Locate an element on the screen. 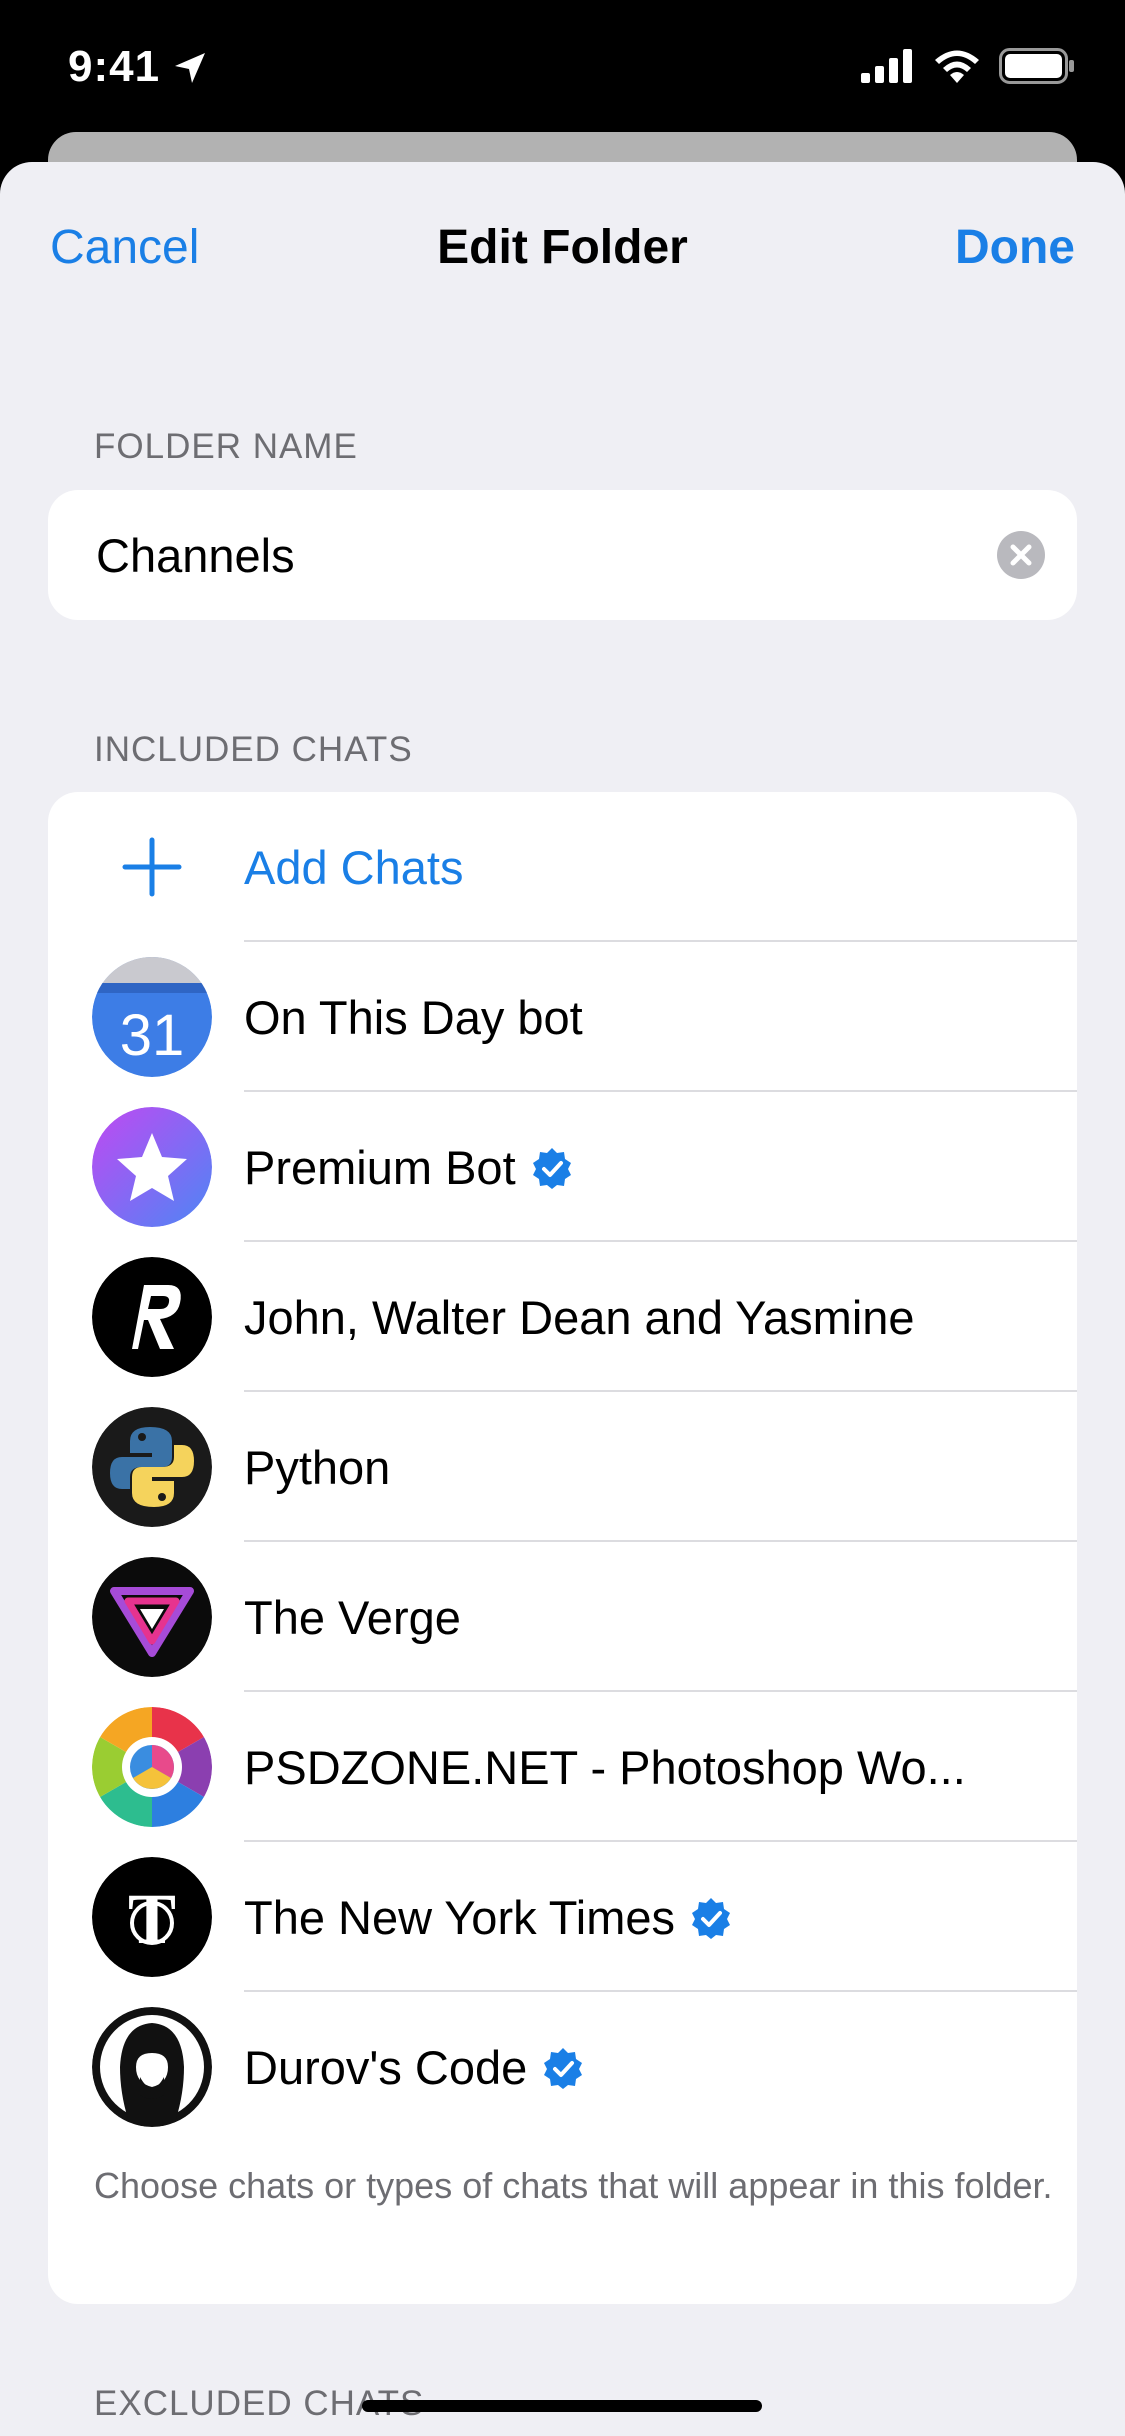  hooded-figure-logo is located at coordinates (152, 2067).